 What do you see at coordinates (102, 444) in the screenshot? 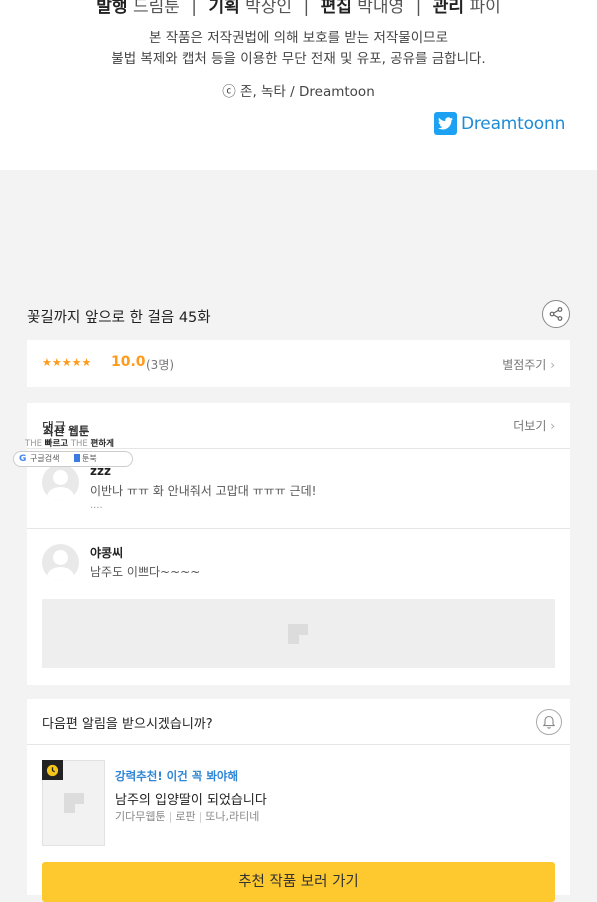
I see `banner-sub-easy: 편하게` at bounding box center [102, 444].